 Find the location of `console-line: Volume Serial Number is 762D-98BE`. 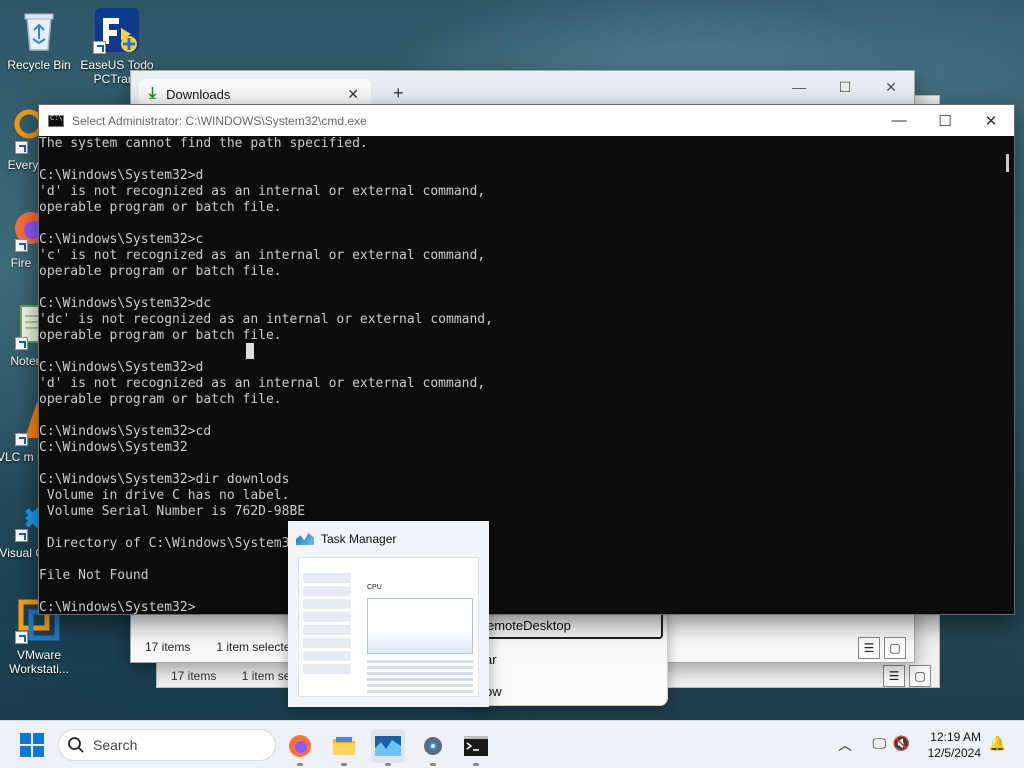

console-line: Volume Serial Number is 762D-98BE is located at coordinates (172, 511).